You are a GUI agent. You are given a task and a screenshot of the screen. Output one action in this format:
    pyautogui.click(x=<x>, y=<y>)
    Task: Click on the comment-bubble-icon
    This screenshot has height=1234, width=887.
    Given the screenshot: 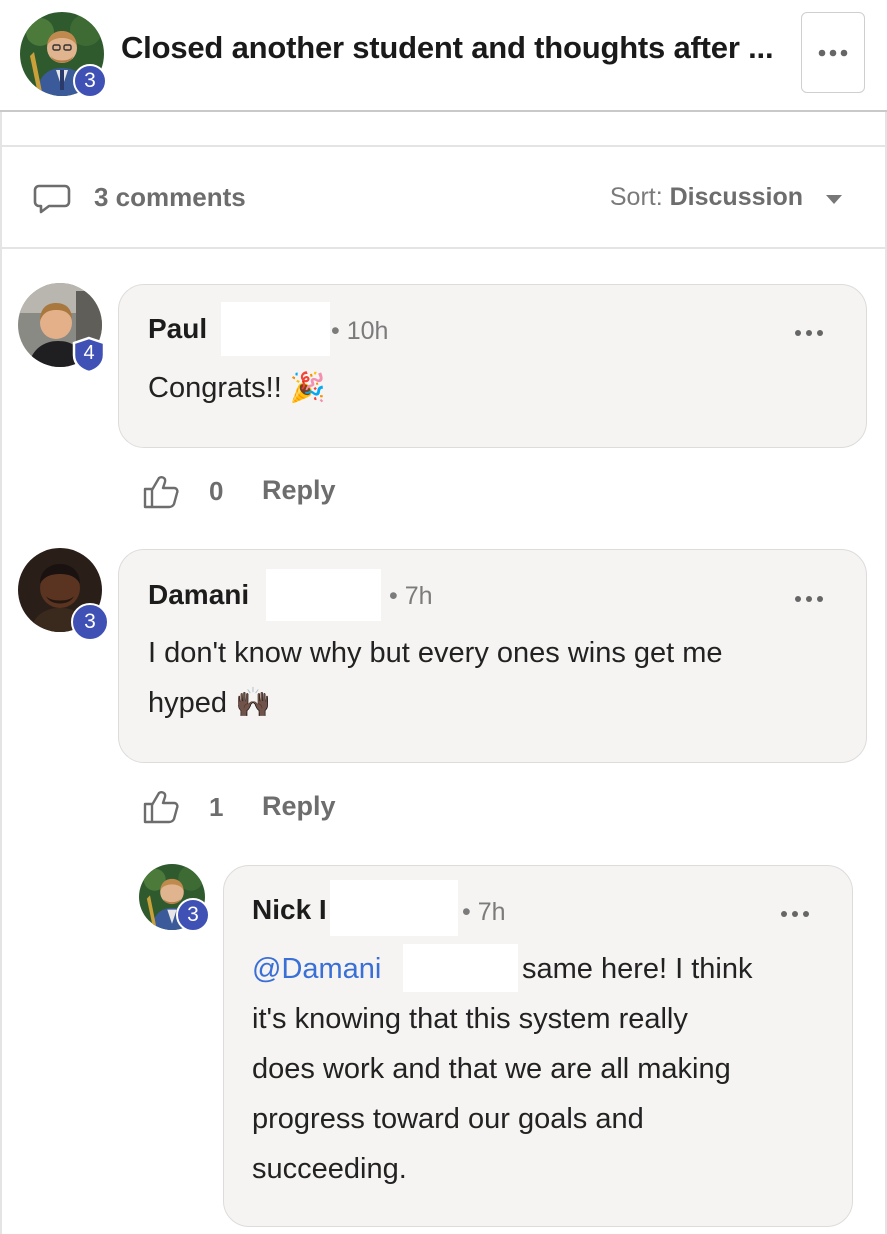 What is the action you would take?
    pyautogui.click(x=52, y=199)
    